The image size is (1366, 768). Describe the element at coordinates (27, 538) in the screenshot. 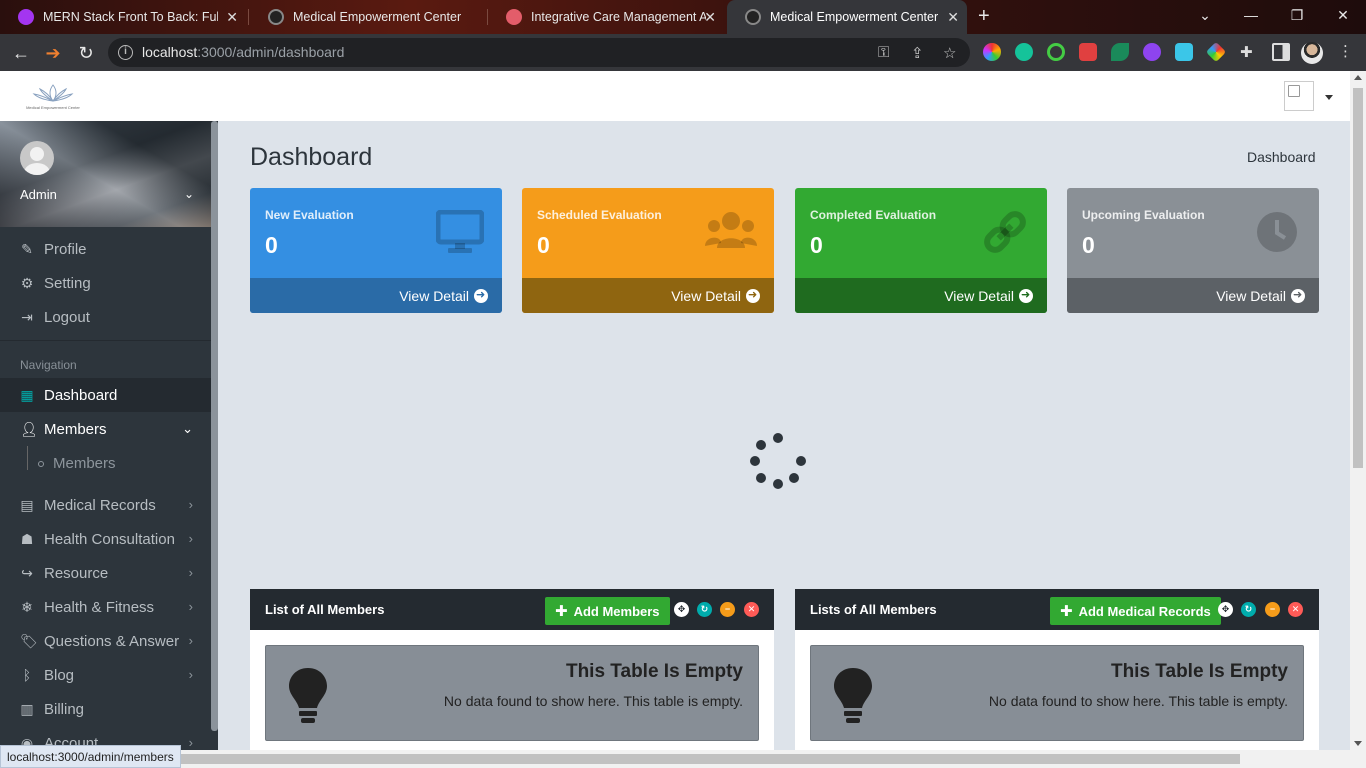

I see `user-secret-icon: ☗` at that location.